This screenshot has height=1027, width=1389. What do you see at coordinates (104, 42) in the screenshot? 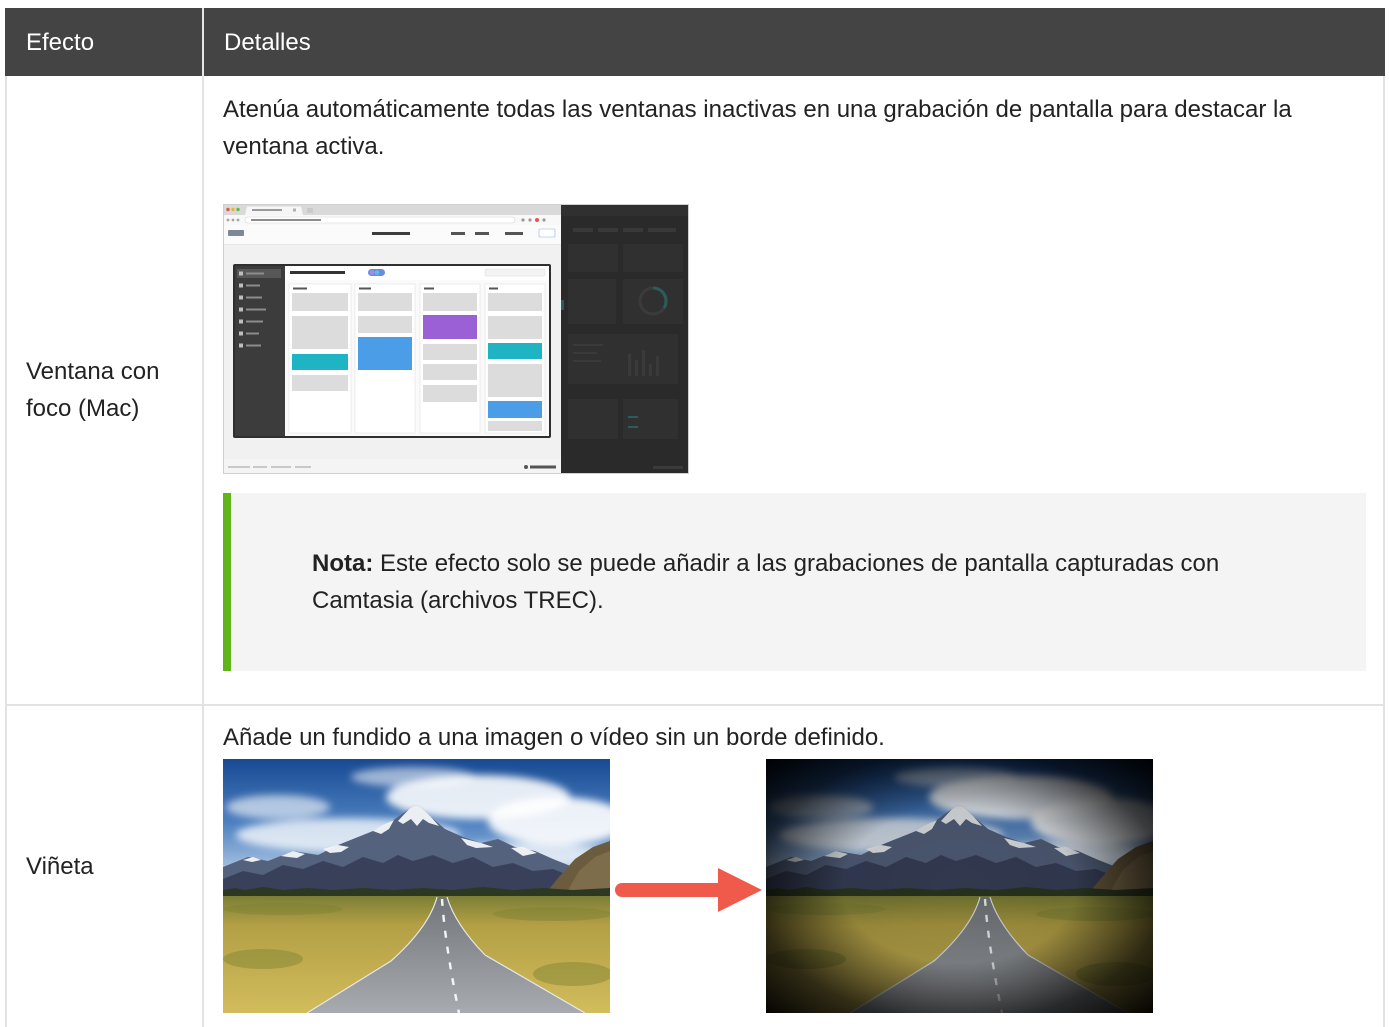
I see `column-header-effect: Efecto` at bounding box center [104, 42].